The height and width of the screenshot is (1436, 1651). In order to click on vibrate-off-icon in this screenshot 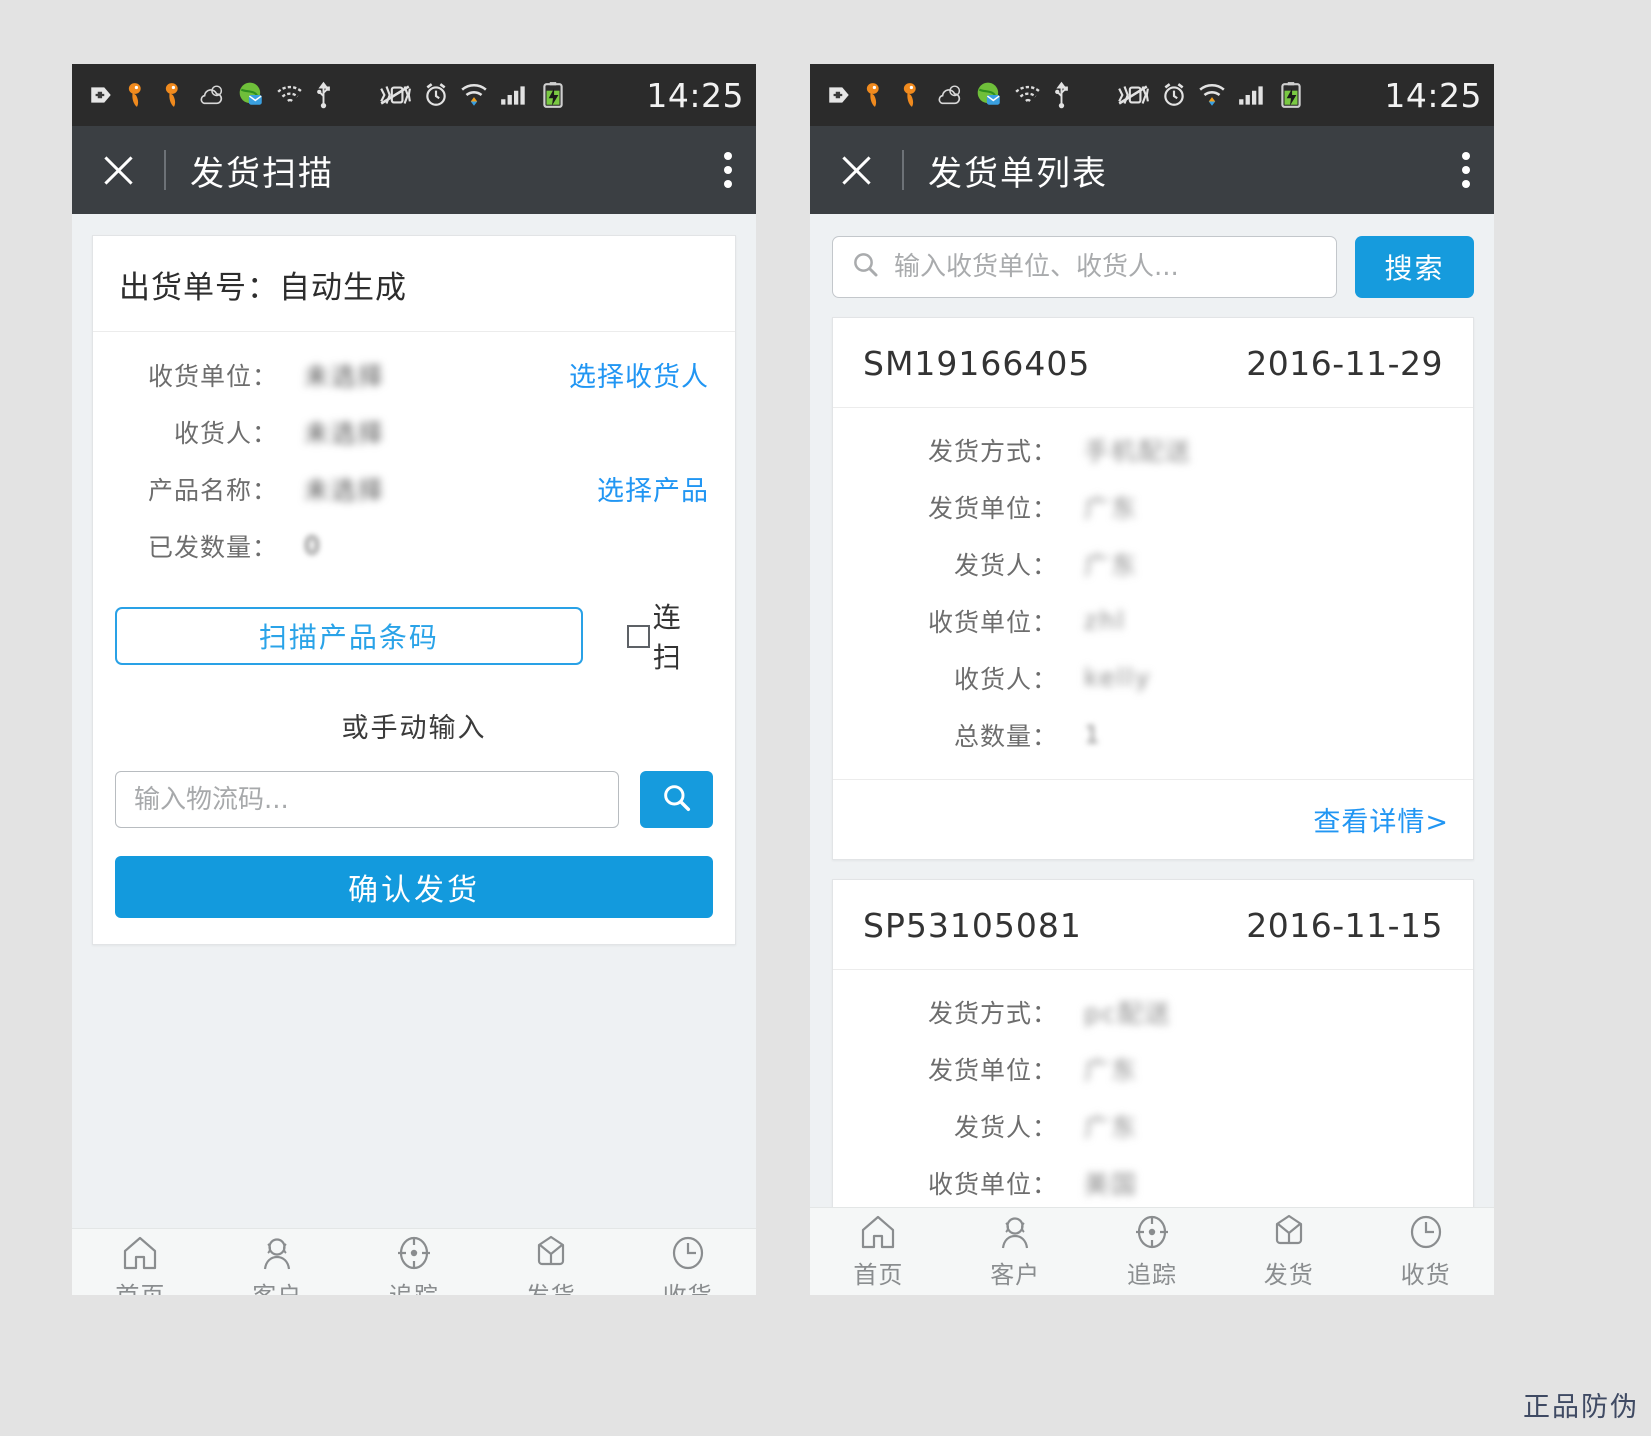, I will do `click(1133, 95)`.